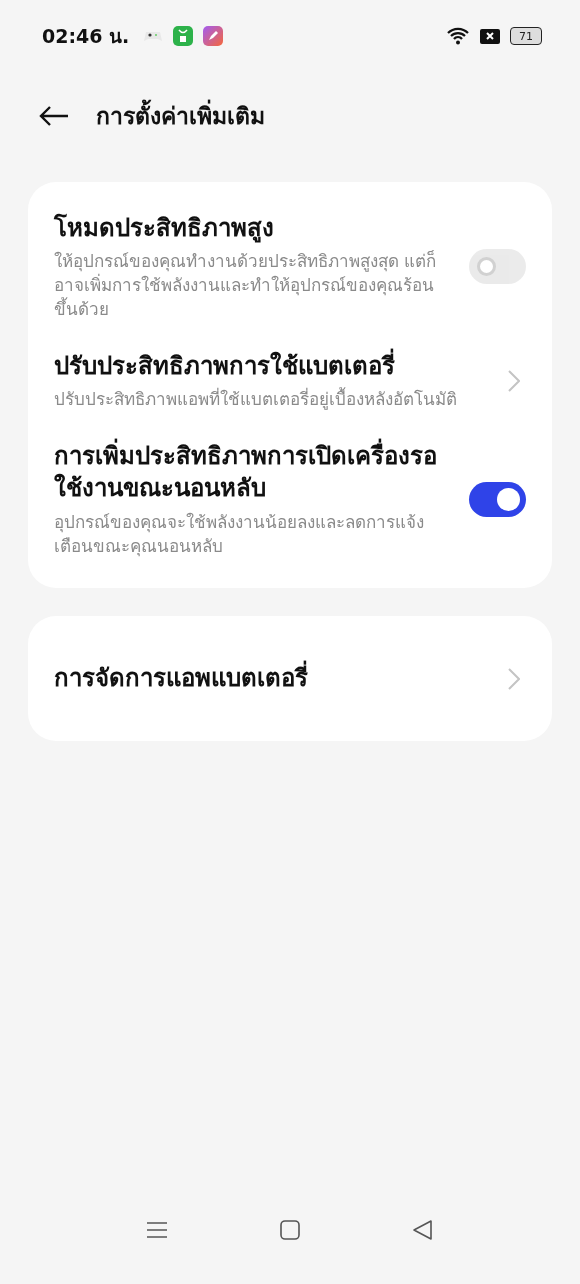 This screenshot has height=1284, width=580. What do you see at coordinates (246, 285) in the screenshot?
I see `setting-description: ให้อุปกรณ์ของคุณทำงานด้วยประสิทธิภาพสูงสุด แต่ก็อาจเพิ่มการใช้พลังงานและทำให้อุปกรณ์ของคุณร้อนขึ้นด้วย` at bounding box center [246, 285].